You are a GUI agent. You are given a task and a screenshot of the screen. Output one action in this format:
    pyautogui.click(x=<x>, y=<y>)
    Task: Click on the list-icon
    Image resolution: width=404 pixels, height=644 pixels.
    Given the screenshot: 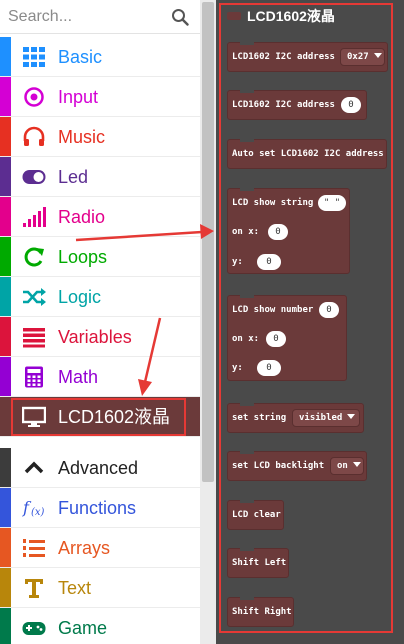 What is the action you would take?
    pyautogui.click(x=34, y=338)
    